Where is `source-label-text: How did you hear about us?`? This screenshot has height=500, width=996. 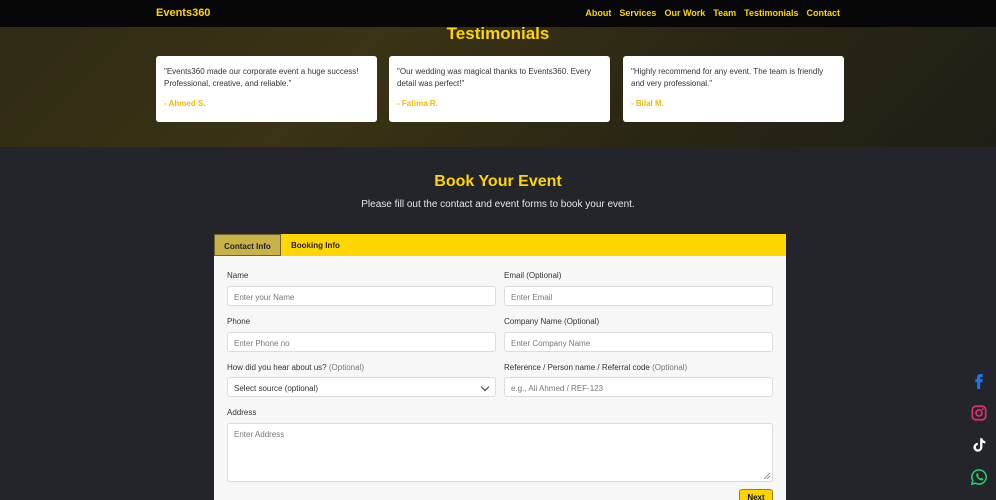 source-label-text: How did you hear about us? is located at coordinates (277, 367).